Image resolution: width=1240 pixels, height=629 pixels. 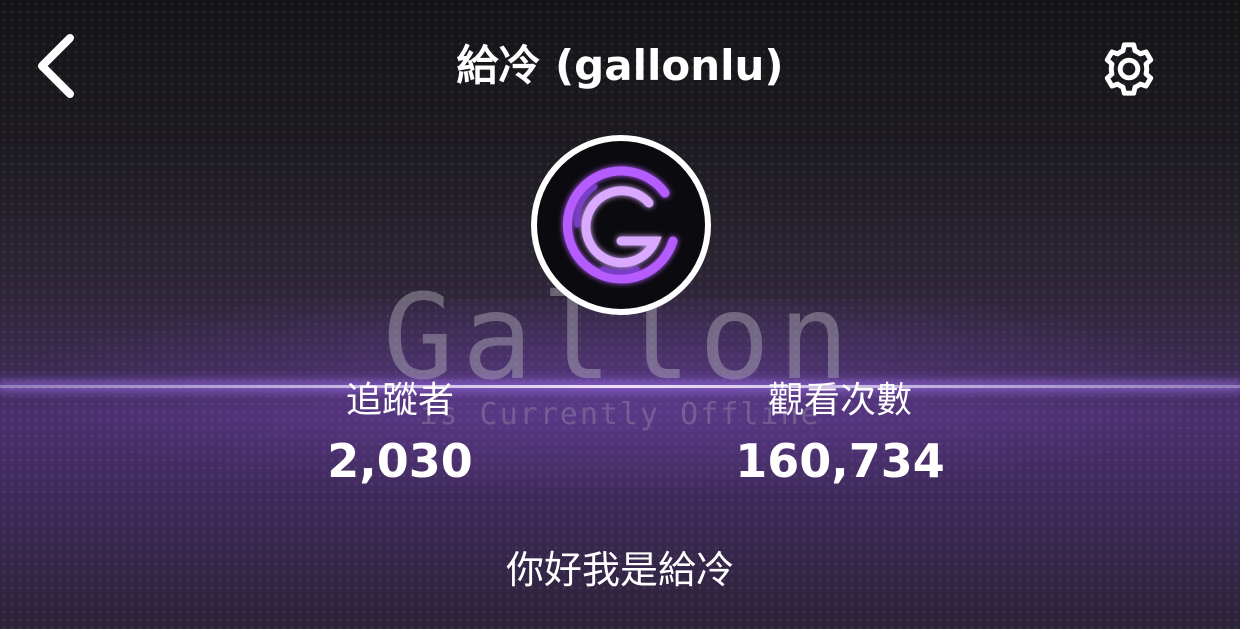 I want to click on views-count: 160,734, so click(x=840, y=461).